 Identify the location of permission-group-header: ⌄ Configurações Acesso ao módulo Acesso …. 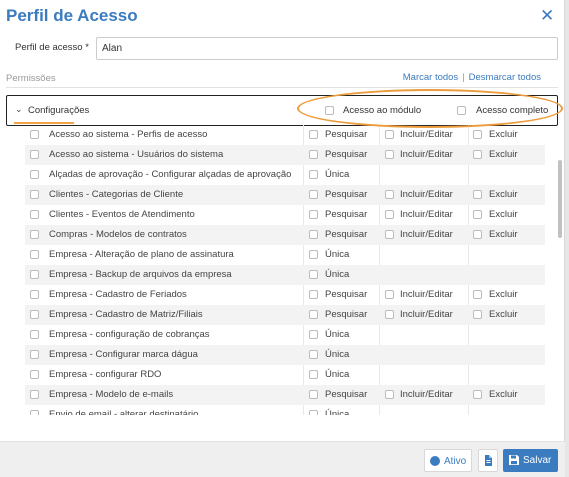
(282, 110).